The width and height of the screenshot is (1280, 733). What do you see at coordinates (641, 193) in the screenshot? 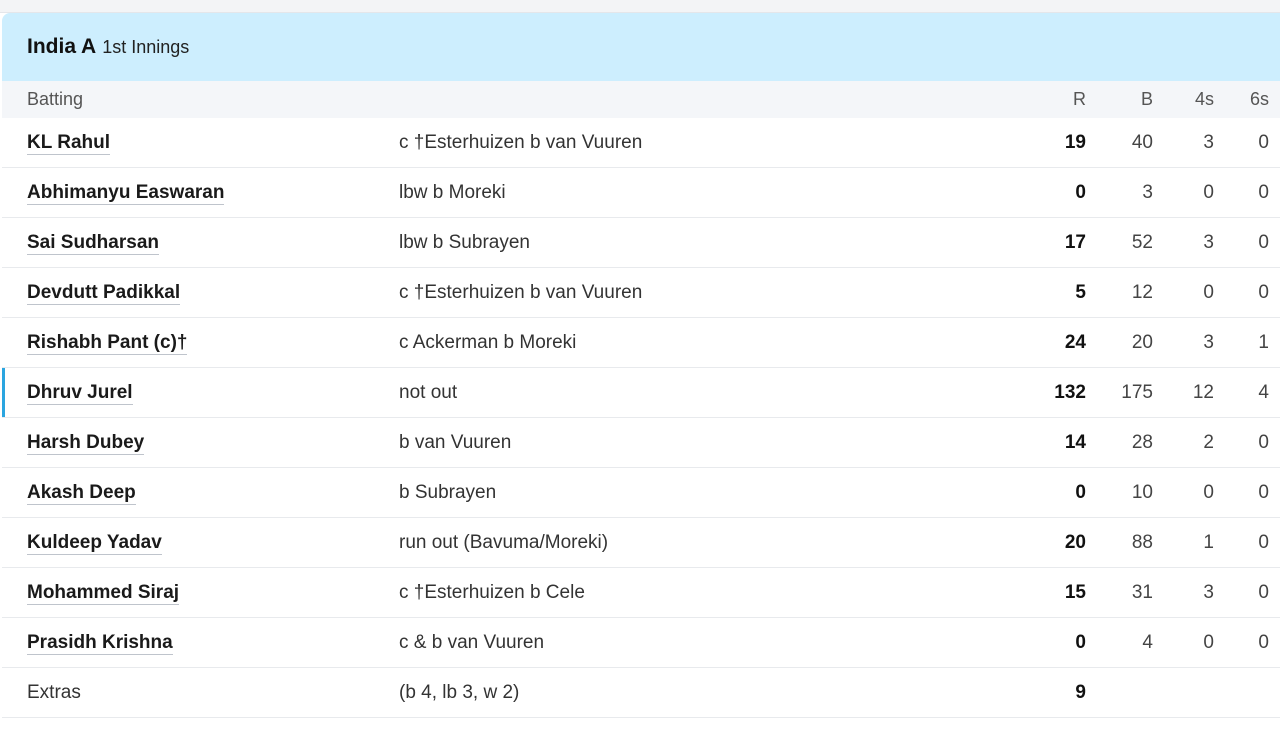
I see `batter-row: Abhimanyu Easwaran lbw b Moreki 0 3 0 0` at bounding box center [641, 193].